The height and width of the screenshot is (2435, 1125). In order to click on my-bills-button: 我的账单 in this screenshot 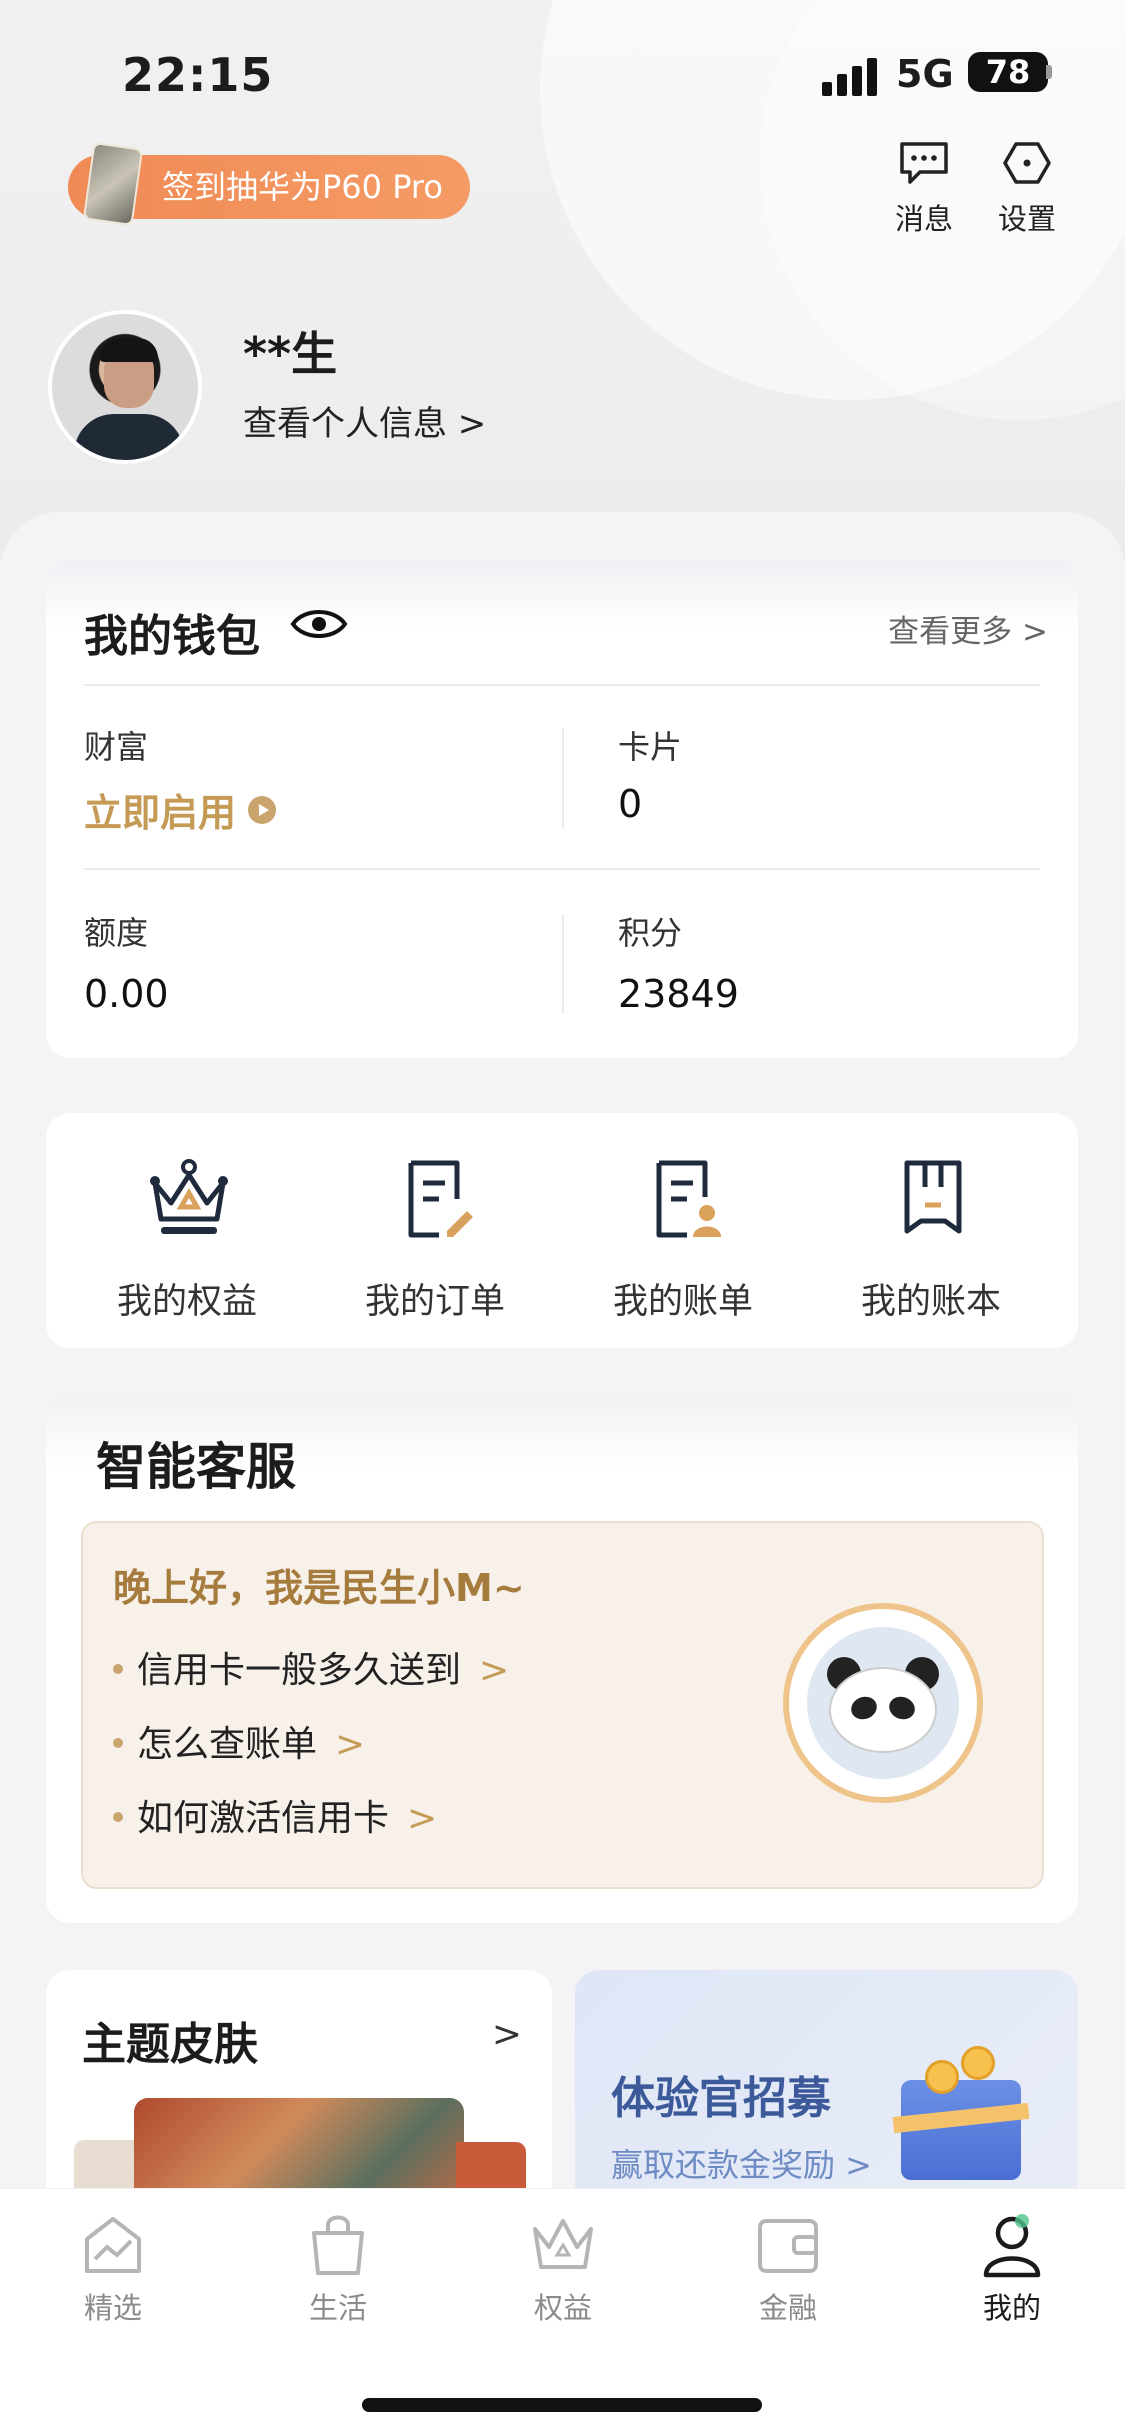, I will do `click(683, 1230)`.